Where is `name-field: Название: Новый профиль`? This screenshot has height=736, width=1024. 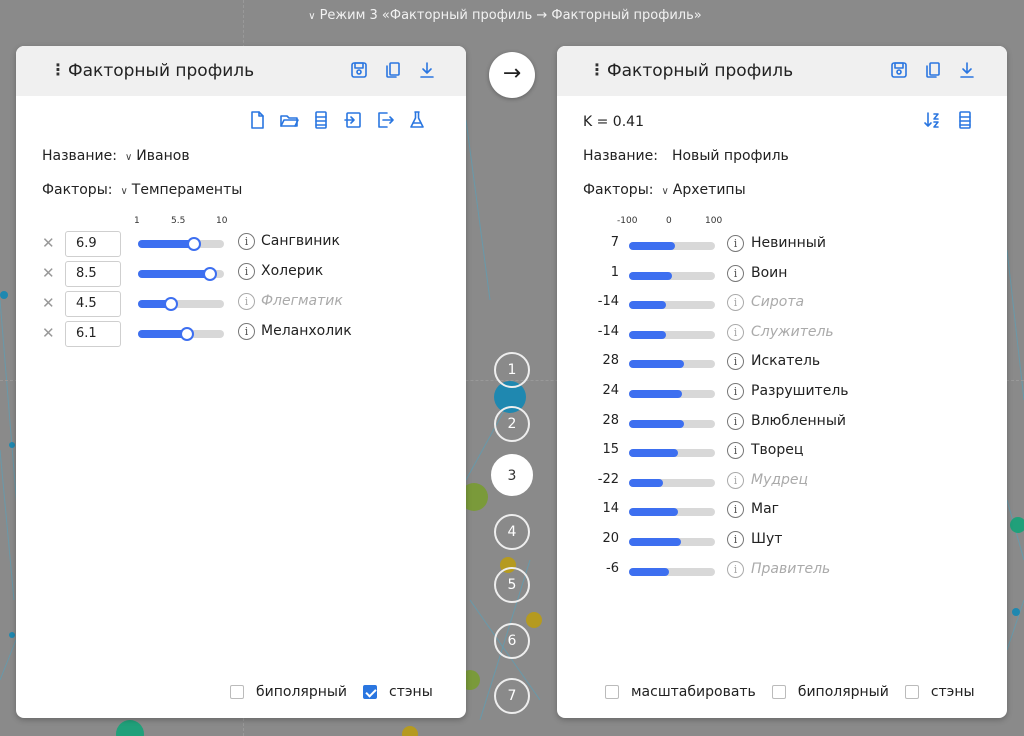 name-field: Название: Новый профиль is located at coordinates (686, 156).